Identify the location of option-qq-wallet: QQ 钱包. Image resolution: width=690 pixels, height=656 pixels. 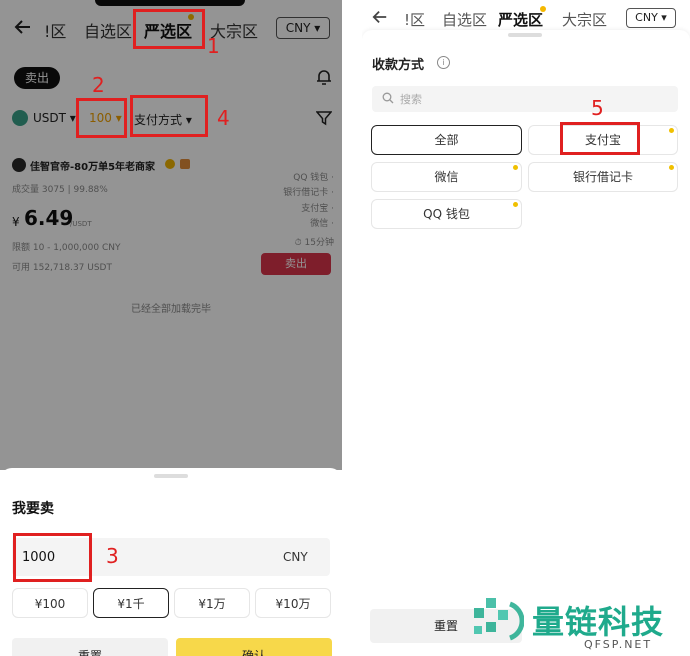
(446, 214).